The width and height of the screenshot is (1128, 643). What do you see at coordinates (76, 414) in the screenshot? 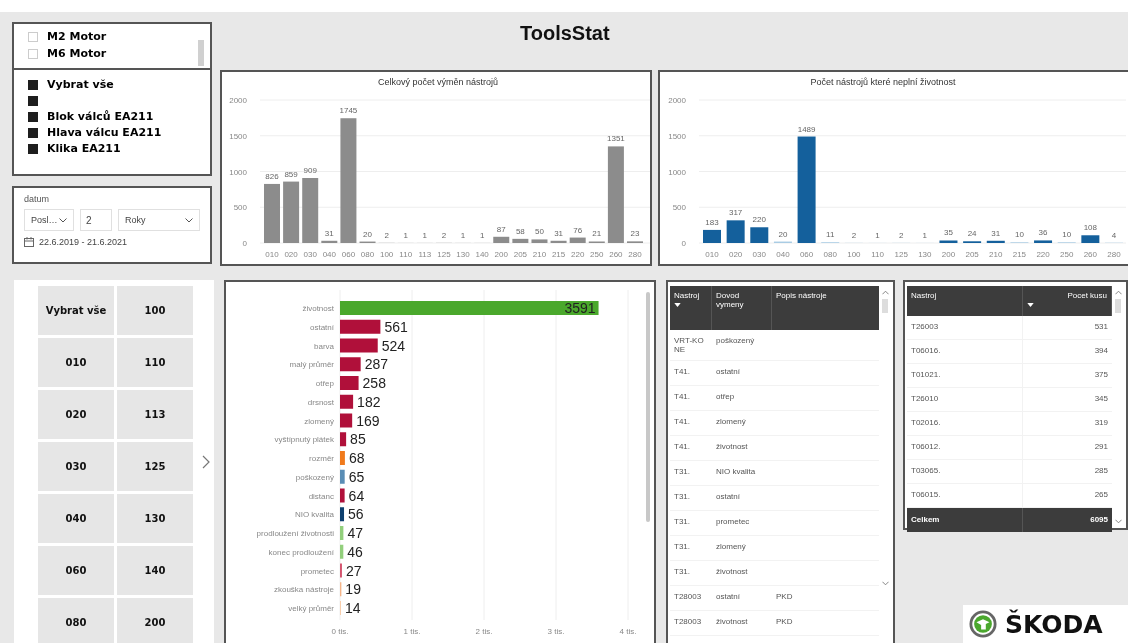
I see `operation-tile: 020` at bounding box center [76, 414].